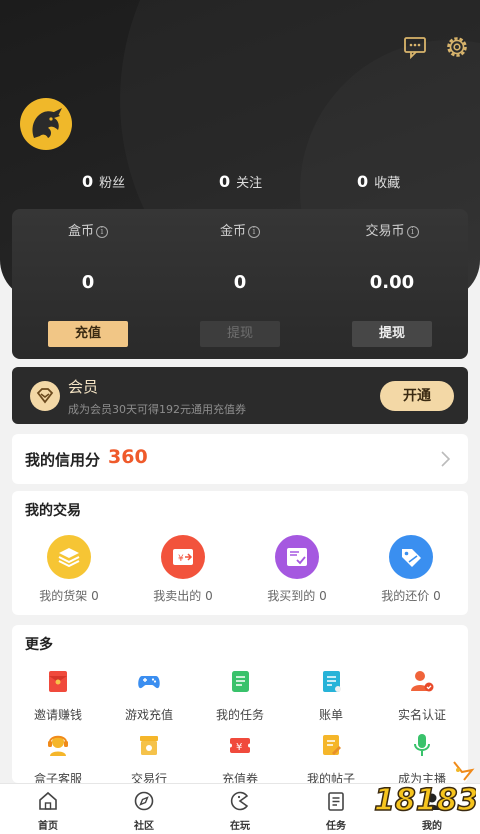 This screenshot has width=480, height=834. I want to click on credit-score-value: 360, so click(128, 457).